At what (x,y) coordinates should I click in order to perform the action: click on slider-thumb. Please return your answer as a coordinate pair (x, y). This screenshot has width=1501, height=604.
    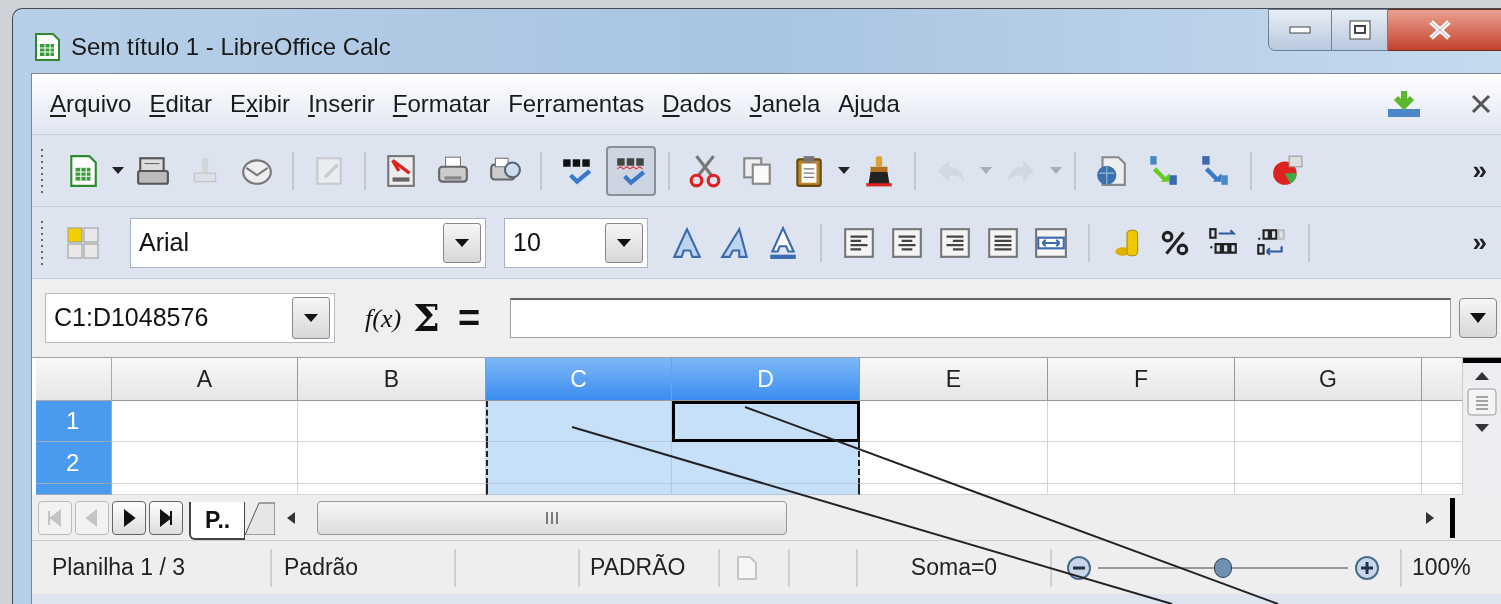
    Looking at the image, I should click on (1223, 567).